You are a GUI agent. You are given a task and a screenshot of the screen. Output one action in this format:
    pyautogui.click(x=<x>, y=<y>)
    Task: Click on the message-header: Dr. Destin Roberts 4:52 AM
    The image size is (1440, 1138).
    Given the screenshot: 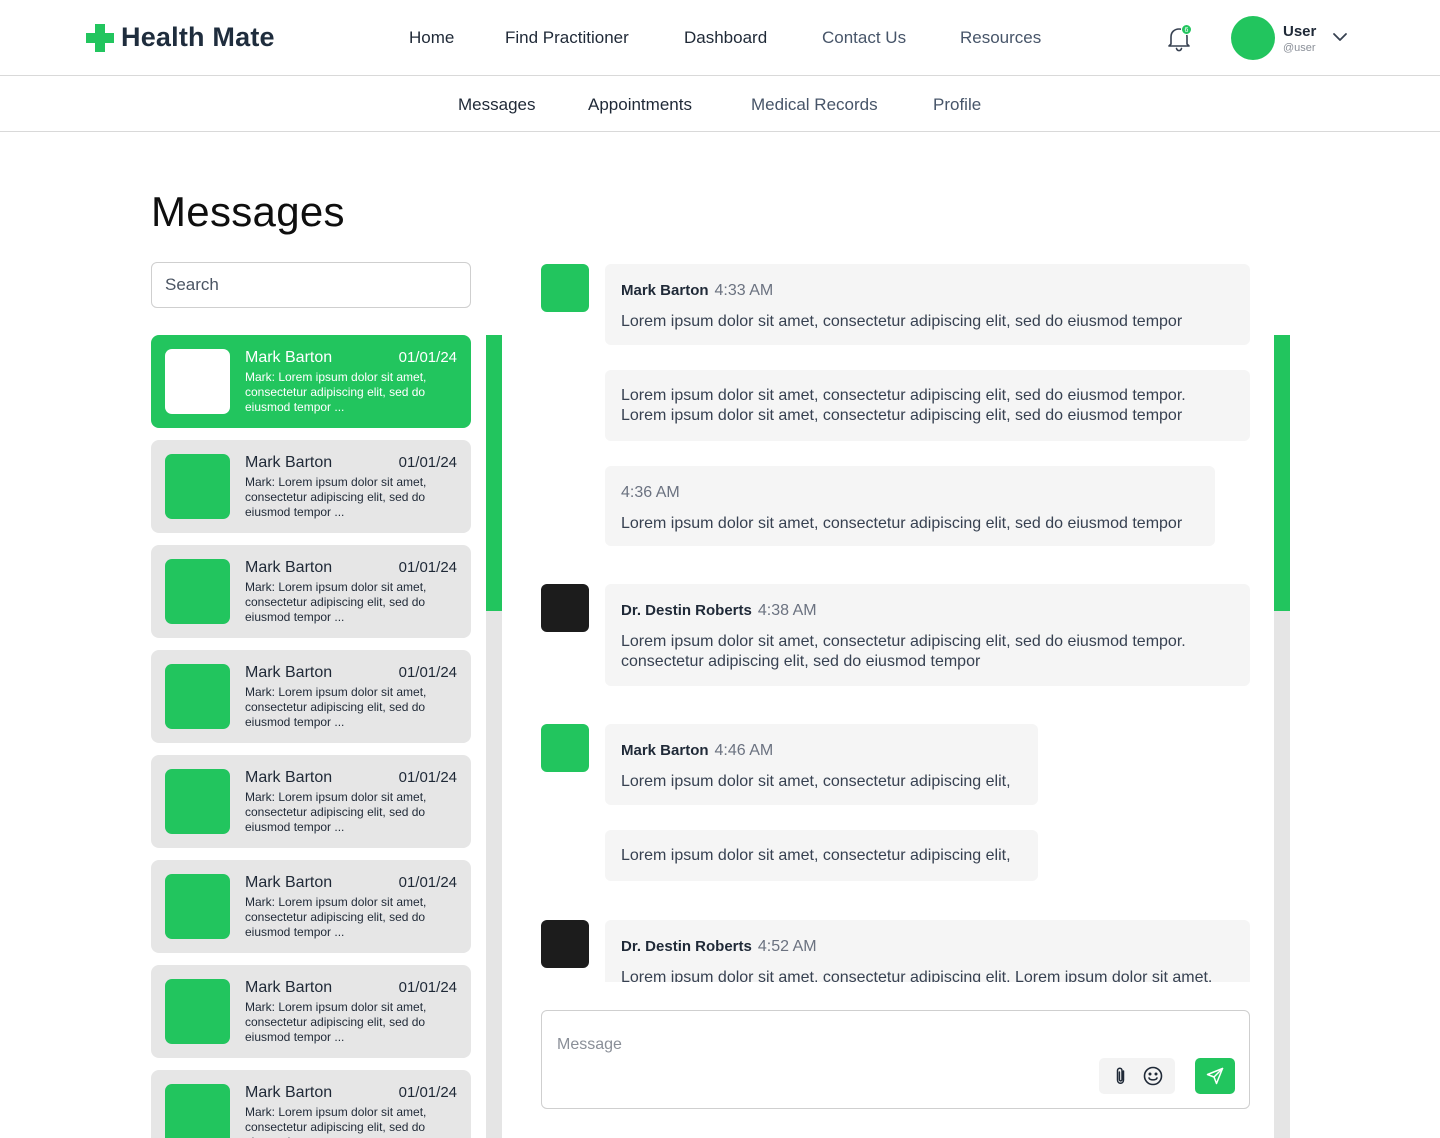 What is the action you would take?
    pyautogui.click(x=719, y=947)
    